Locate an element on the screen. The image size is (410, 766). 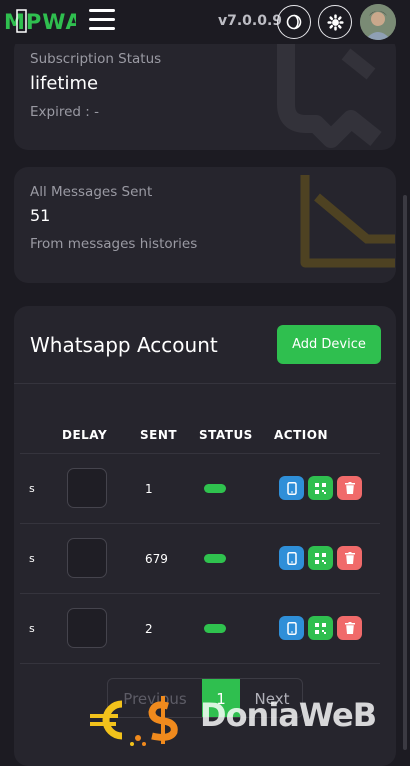
table-row: s 1 is located at coordinates (205, 489).